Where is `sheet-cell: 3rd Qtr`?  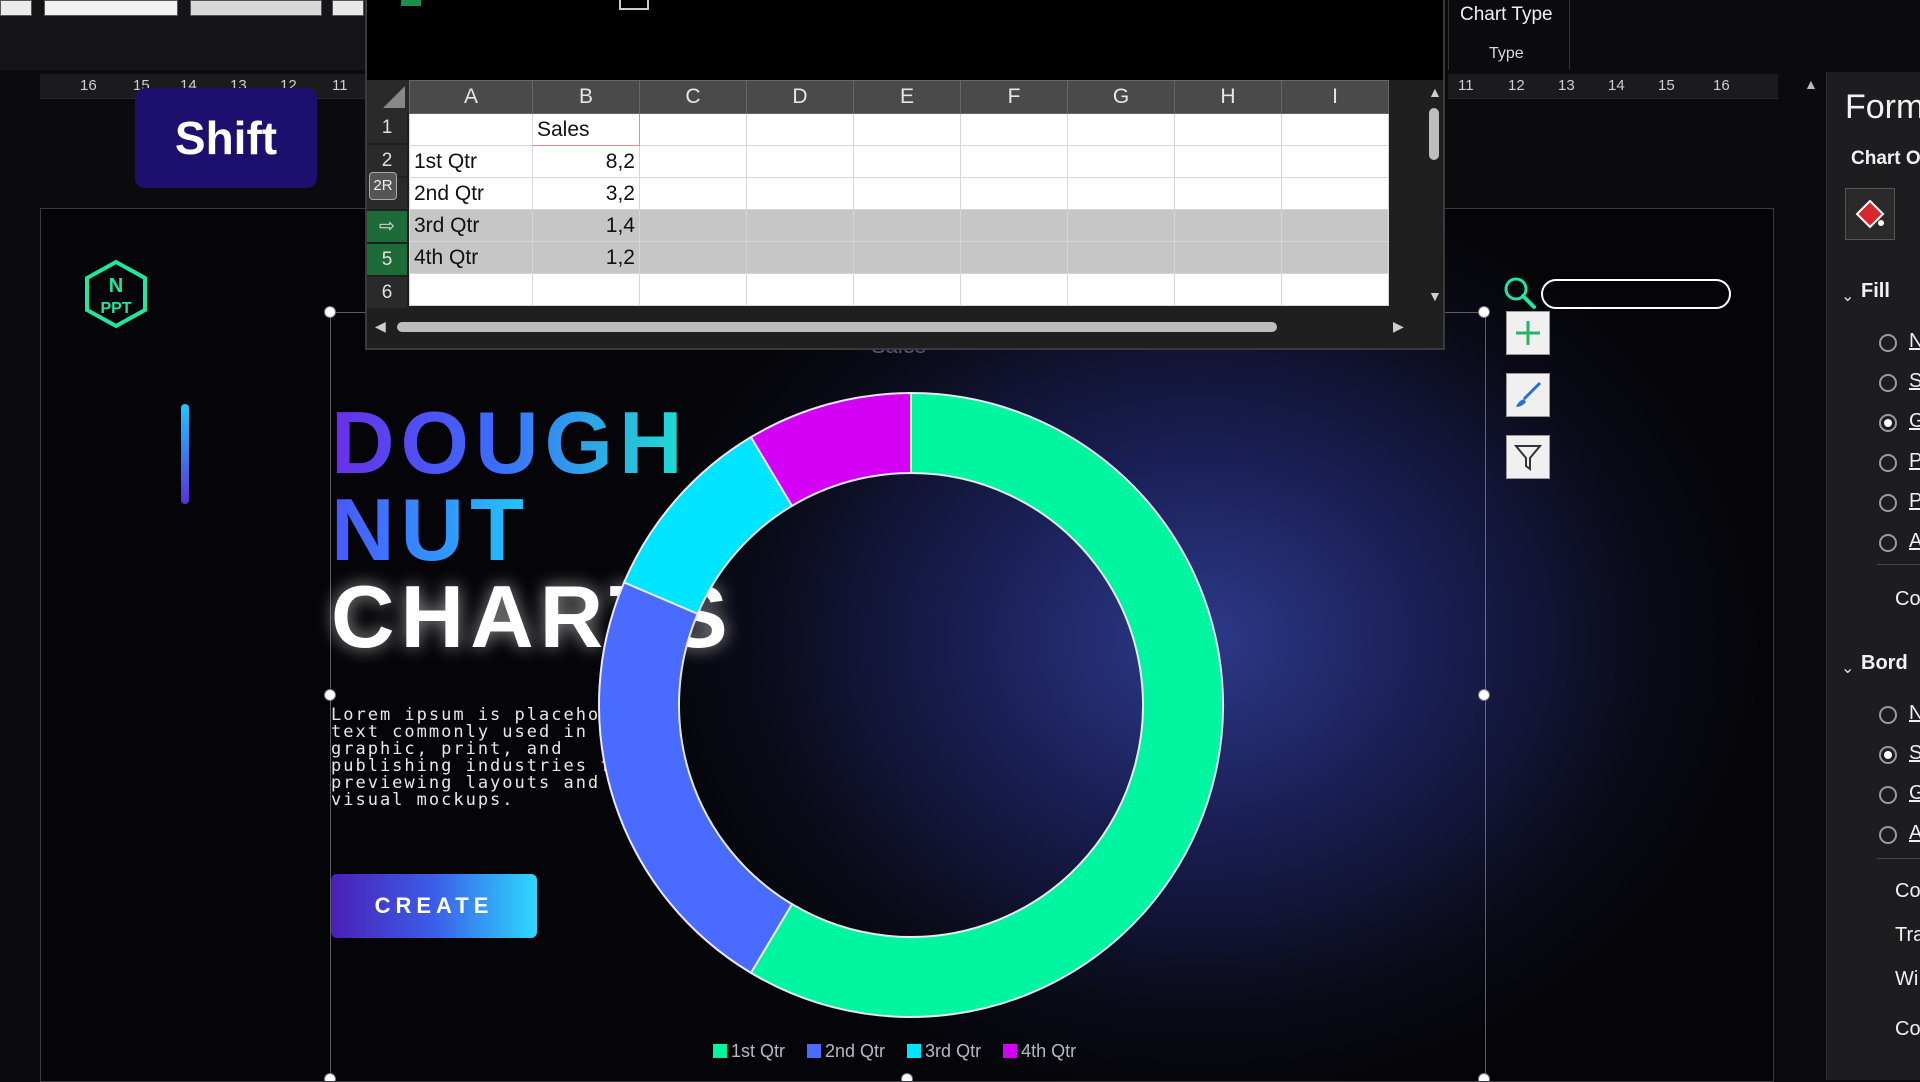
sheet-cell: 3rd Qtr is located at coordinates (471, 225).